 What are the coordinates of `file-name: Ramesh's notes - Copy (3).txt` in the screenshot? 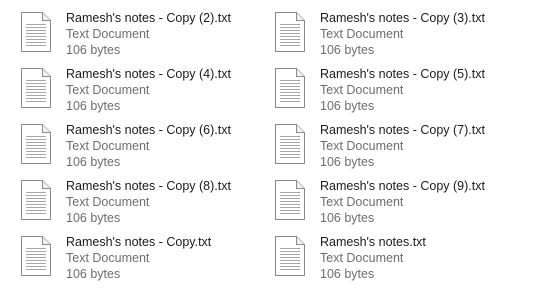 It's located at (402, 18).